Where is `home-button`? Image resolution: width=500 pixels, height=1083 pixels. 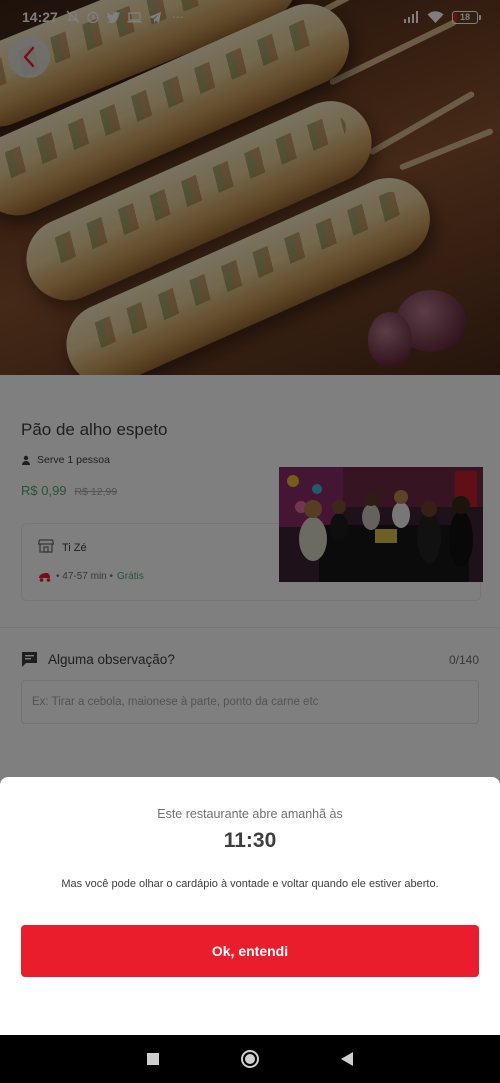 home-button is located at coordinates (250, 1059).